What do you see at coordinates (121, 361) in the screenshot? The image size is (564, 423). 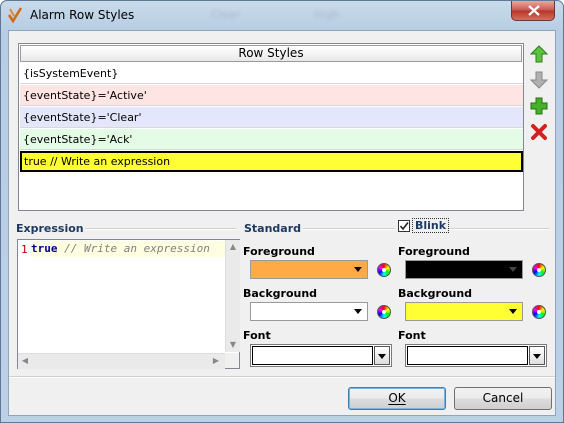 I see `horizontal-scrollbar: ◀ ▶` at bounding box center [121, 361].